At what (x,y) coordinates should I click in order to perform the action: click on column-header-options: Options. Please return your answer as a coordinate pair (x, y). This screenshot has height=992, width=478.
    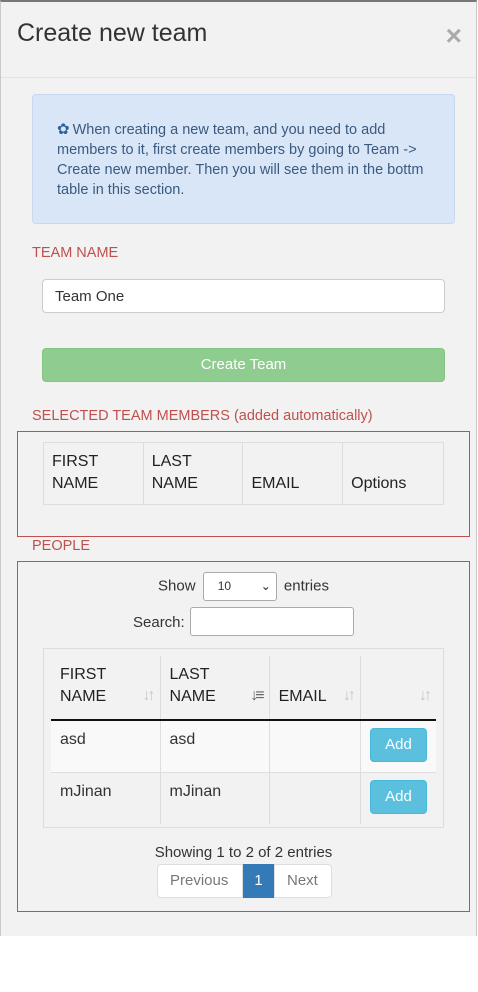
    Looking at the image, I should click on (393, 473).